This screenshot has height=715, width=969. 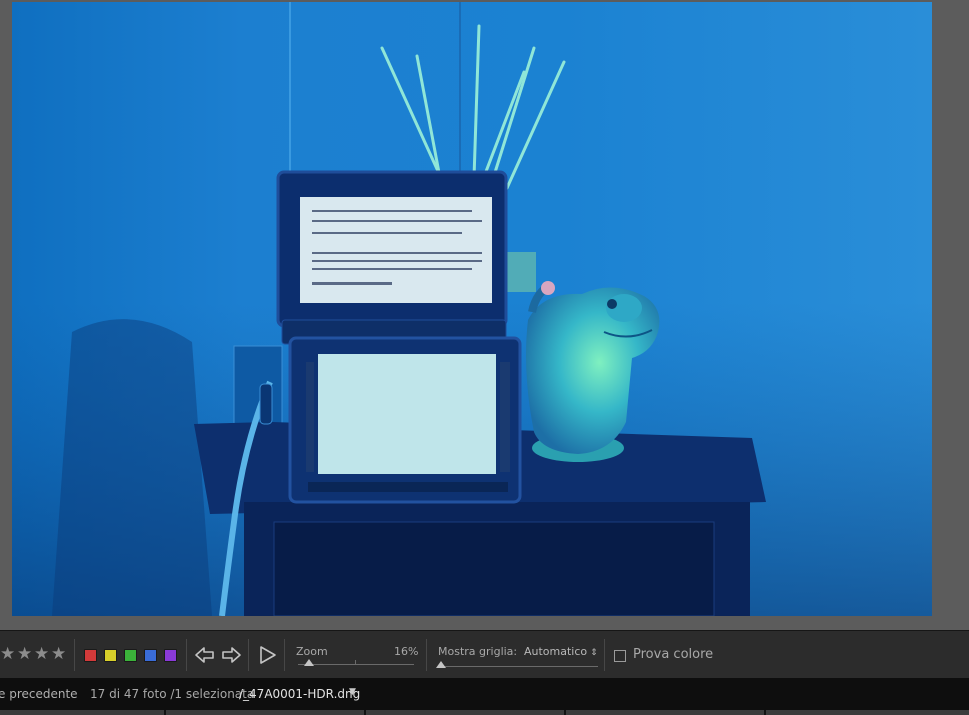 What do you see at coordinates (41, 654) in the screenshot?
I see `rating-star-3: ★` at bounding box center [41, 654].